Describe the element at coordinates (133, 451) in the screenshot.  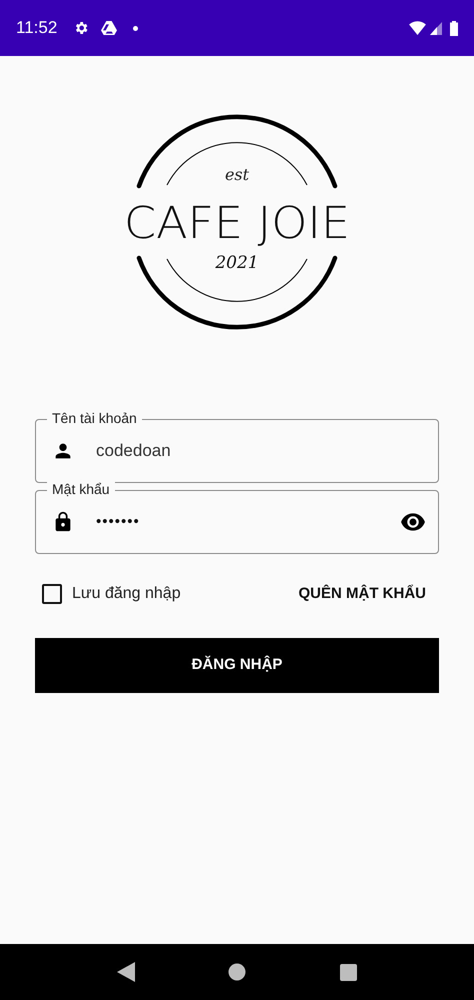
I see `field-value: codedoan` at that location.